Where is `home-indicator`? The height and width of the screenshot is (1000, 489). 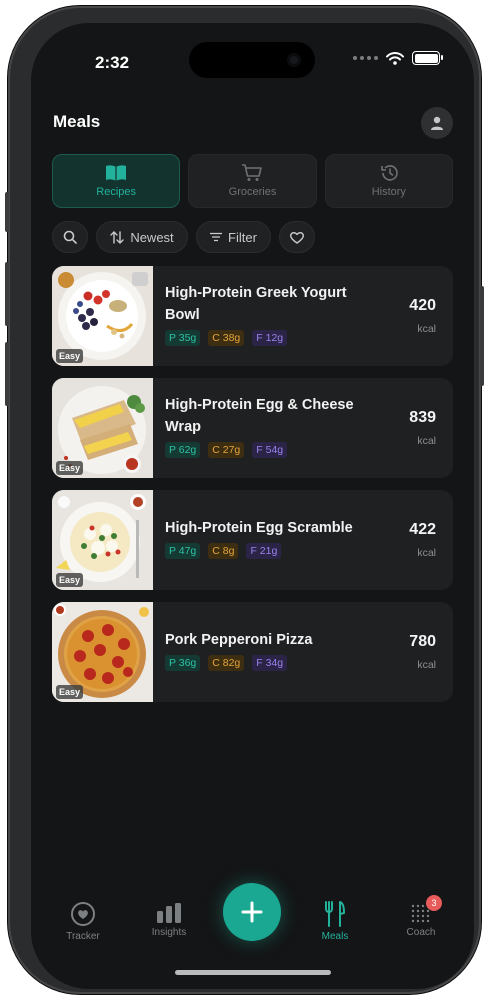 home-indicator is located at coordinates (253, 972).